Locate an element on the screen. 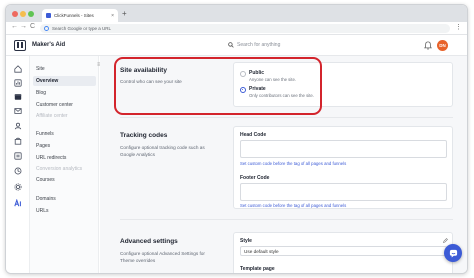  search-placeholder: Search for anything is located at coordinates (259, 45).